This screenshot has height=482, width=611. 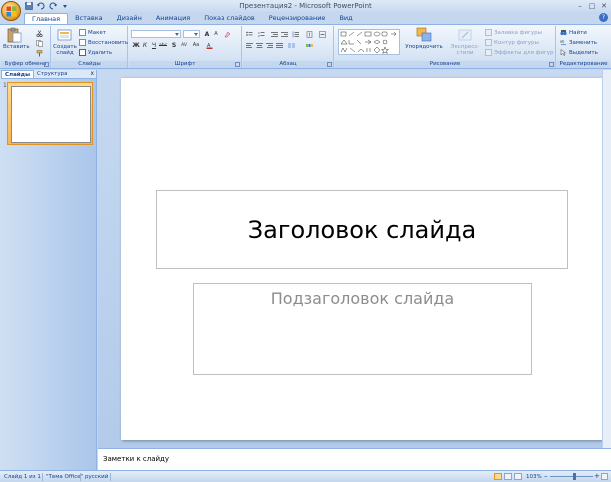 What do you see at coordinates (534, 477) in the screenshot?
I see `zoom-level: 103%` at bounding box center [534, 477].